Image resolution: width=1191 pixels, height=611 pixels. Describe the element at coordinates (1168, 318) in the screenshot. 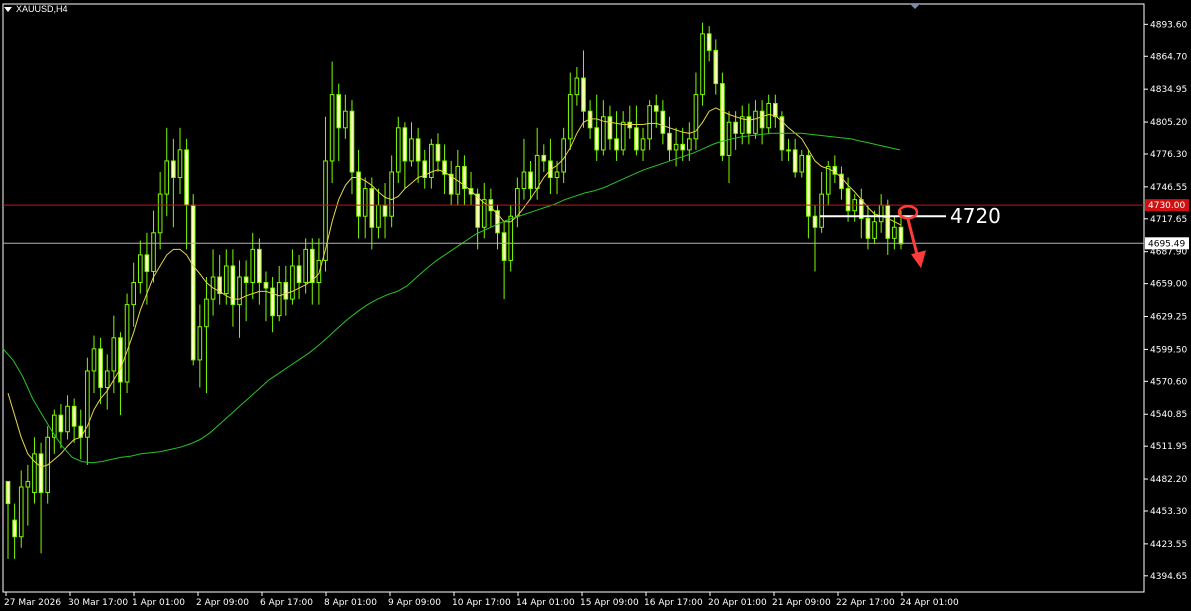

I see `y-tick-label: 4629.25` at that location.